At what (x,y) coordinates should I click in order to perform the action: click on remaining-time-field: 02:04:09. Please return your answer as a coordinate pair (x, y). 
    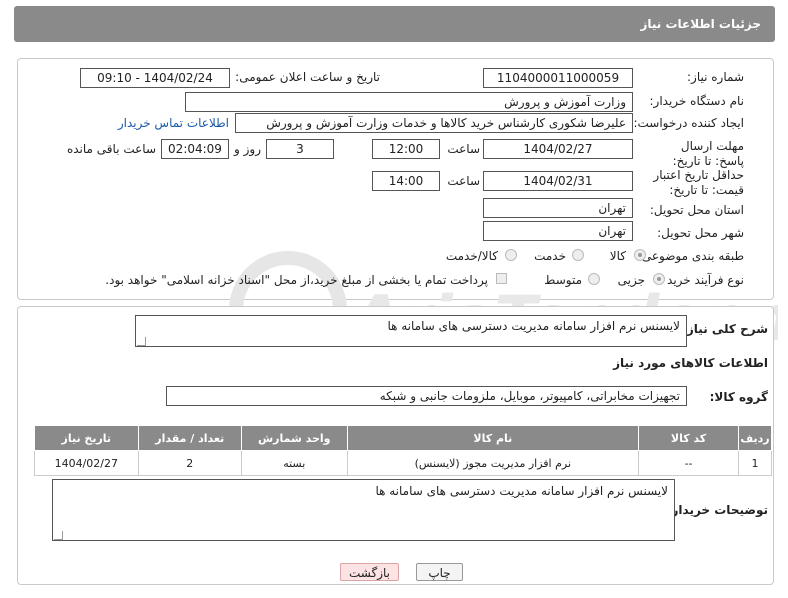
    Looking at the image, I should click on (195, 149).